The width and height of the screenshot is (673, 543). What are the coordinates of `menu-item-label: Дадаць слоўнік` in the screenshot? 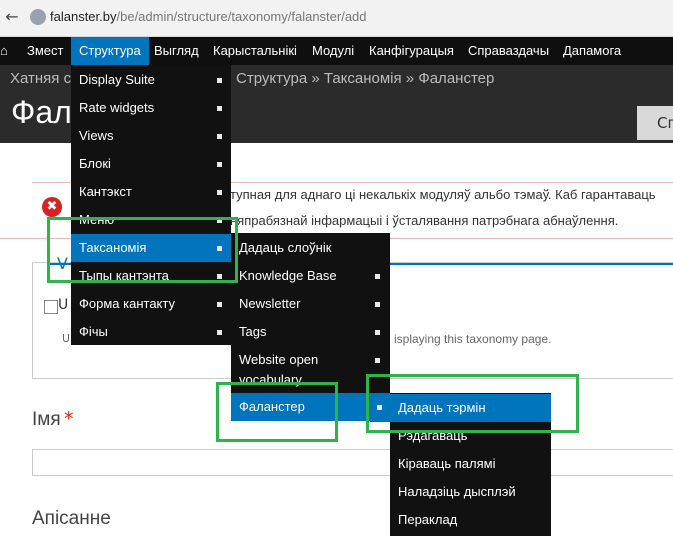 It's located at (285, 247).